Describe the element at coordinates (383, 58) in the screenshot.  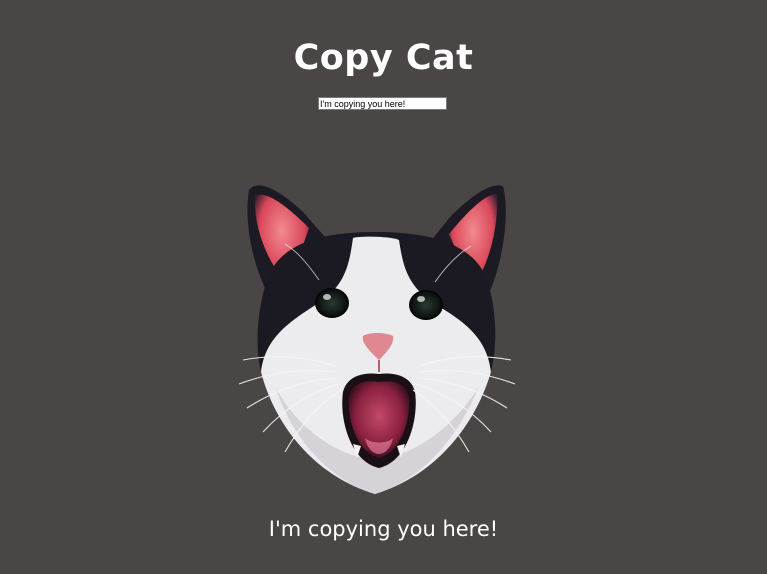
I see `page-title: Copy Cat` at that location.